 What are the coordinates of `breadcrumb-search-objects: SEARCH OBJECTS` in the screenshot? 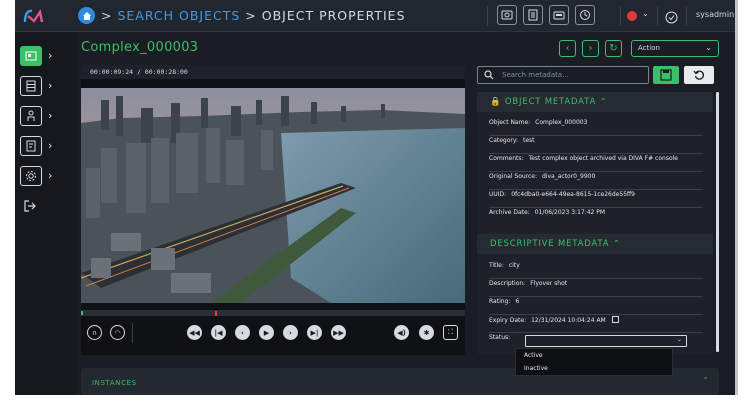 It's located at (178, 15).